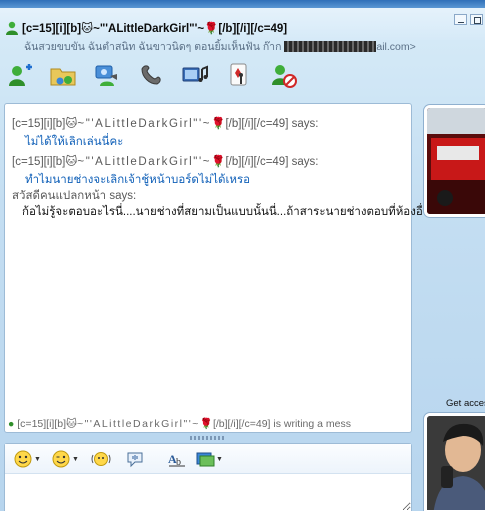  I want to click on messenger-buddy-icon, so click(12, 28).